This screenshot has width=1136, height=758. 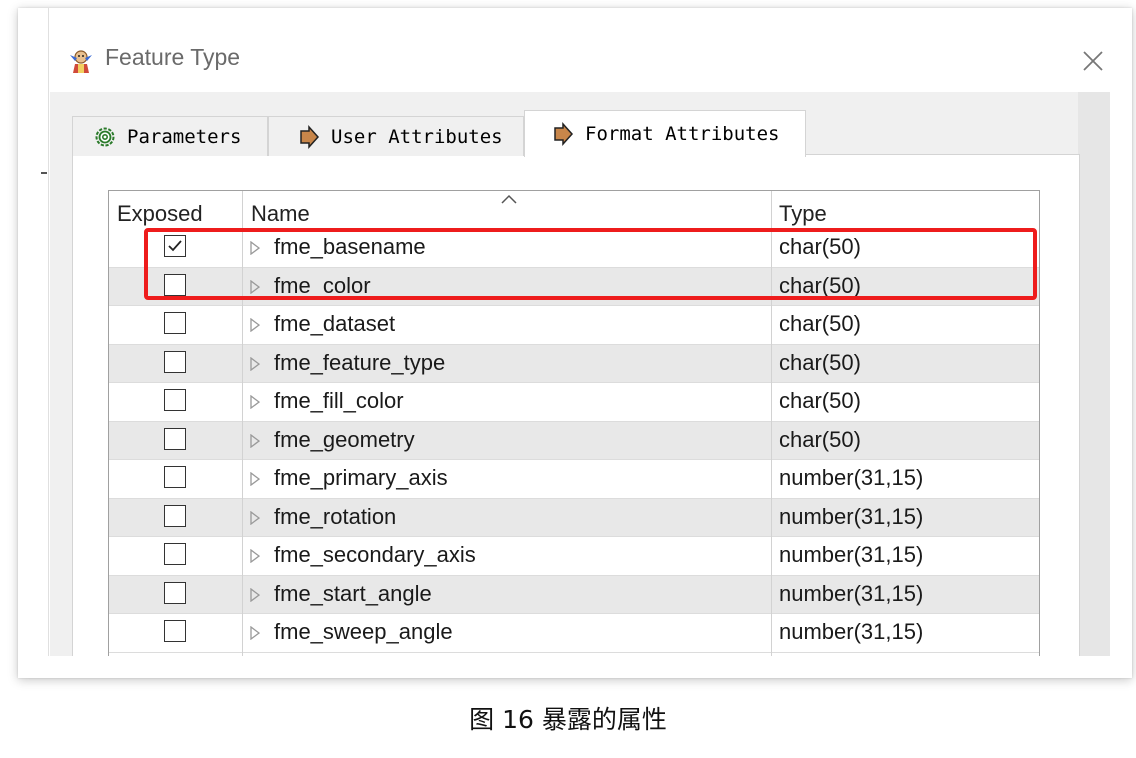 I want to click on title-bar: Feature Type, so click(x=580, y=61).